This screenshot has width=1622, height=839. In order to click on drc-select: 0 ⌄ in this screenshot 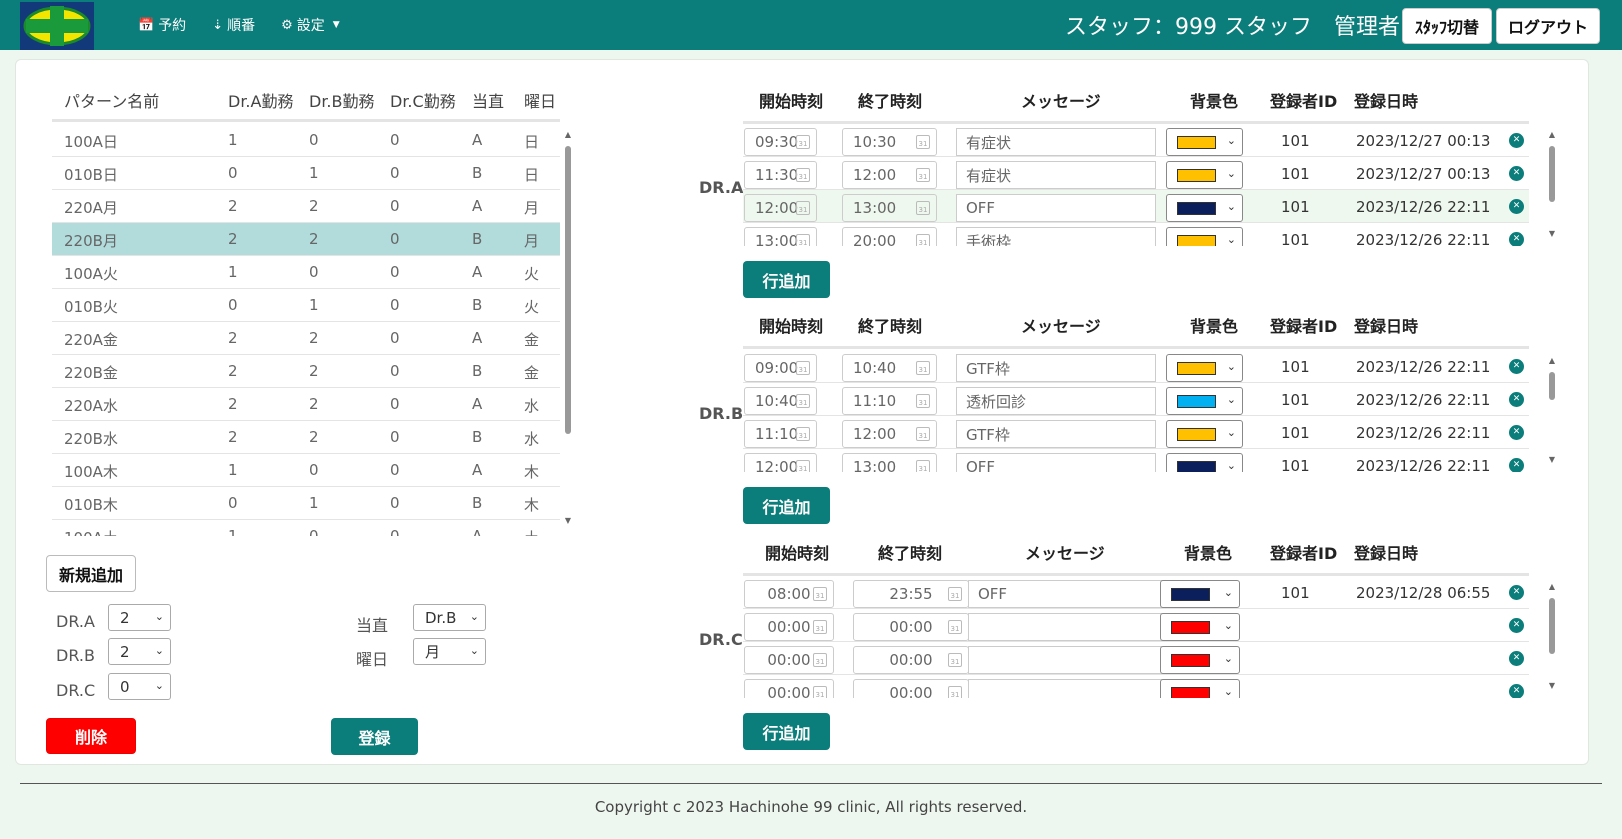, I will do `click(139, 686)`.